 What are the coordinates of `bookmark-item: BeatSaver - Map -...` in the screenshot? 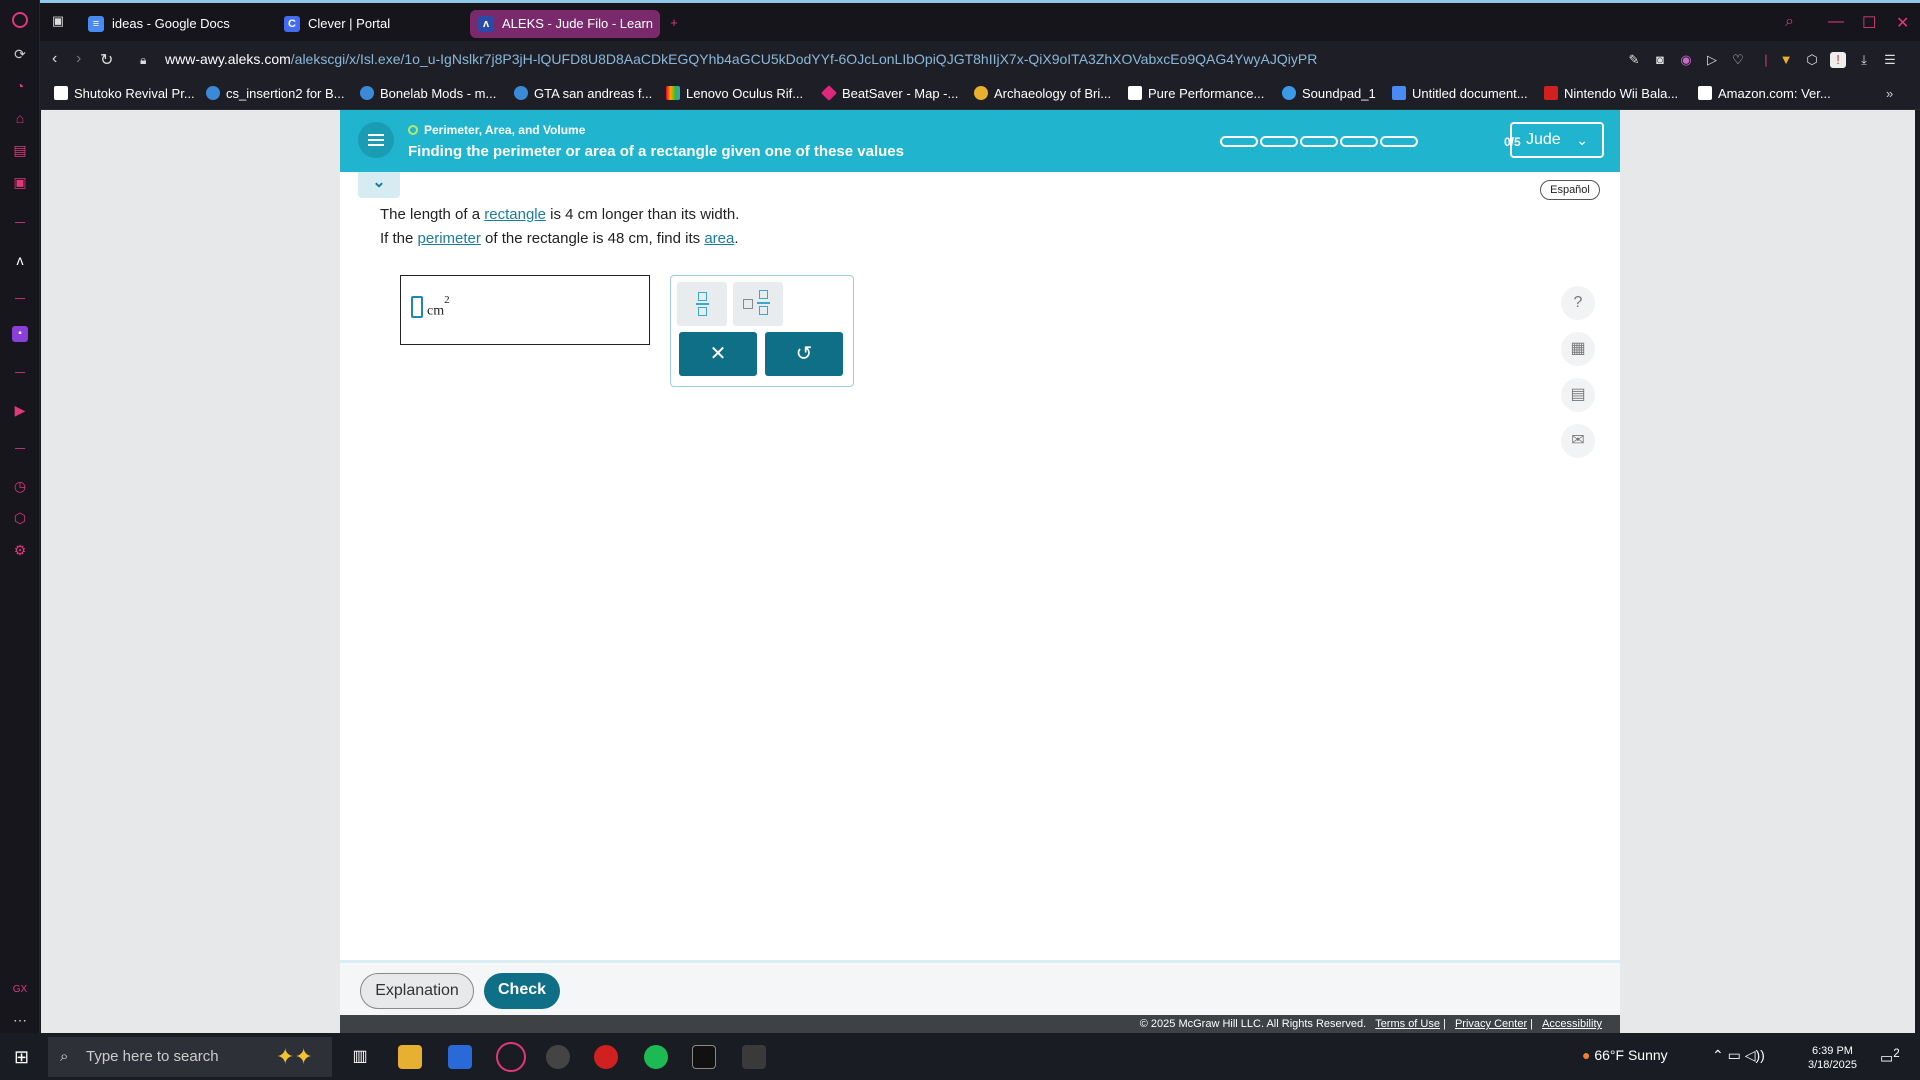 It's located at (889, 93).